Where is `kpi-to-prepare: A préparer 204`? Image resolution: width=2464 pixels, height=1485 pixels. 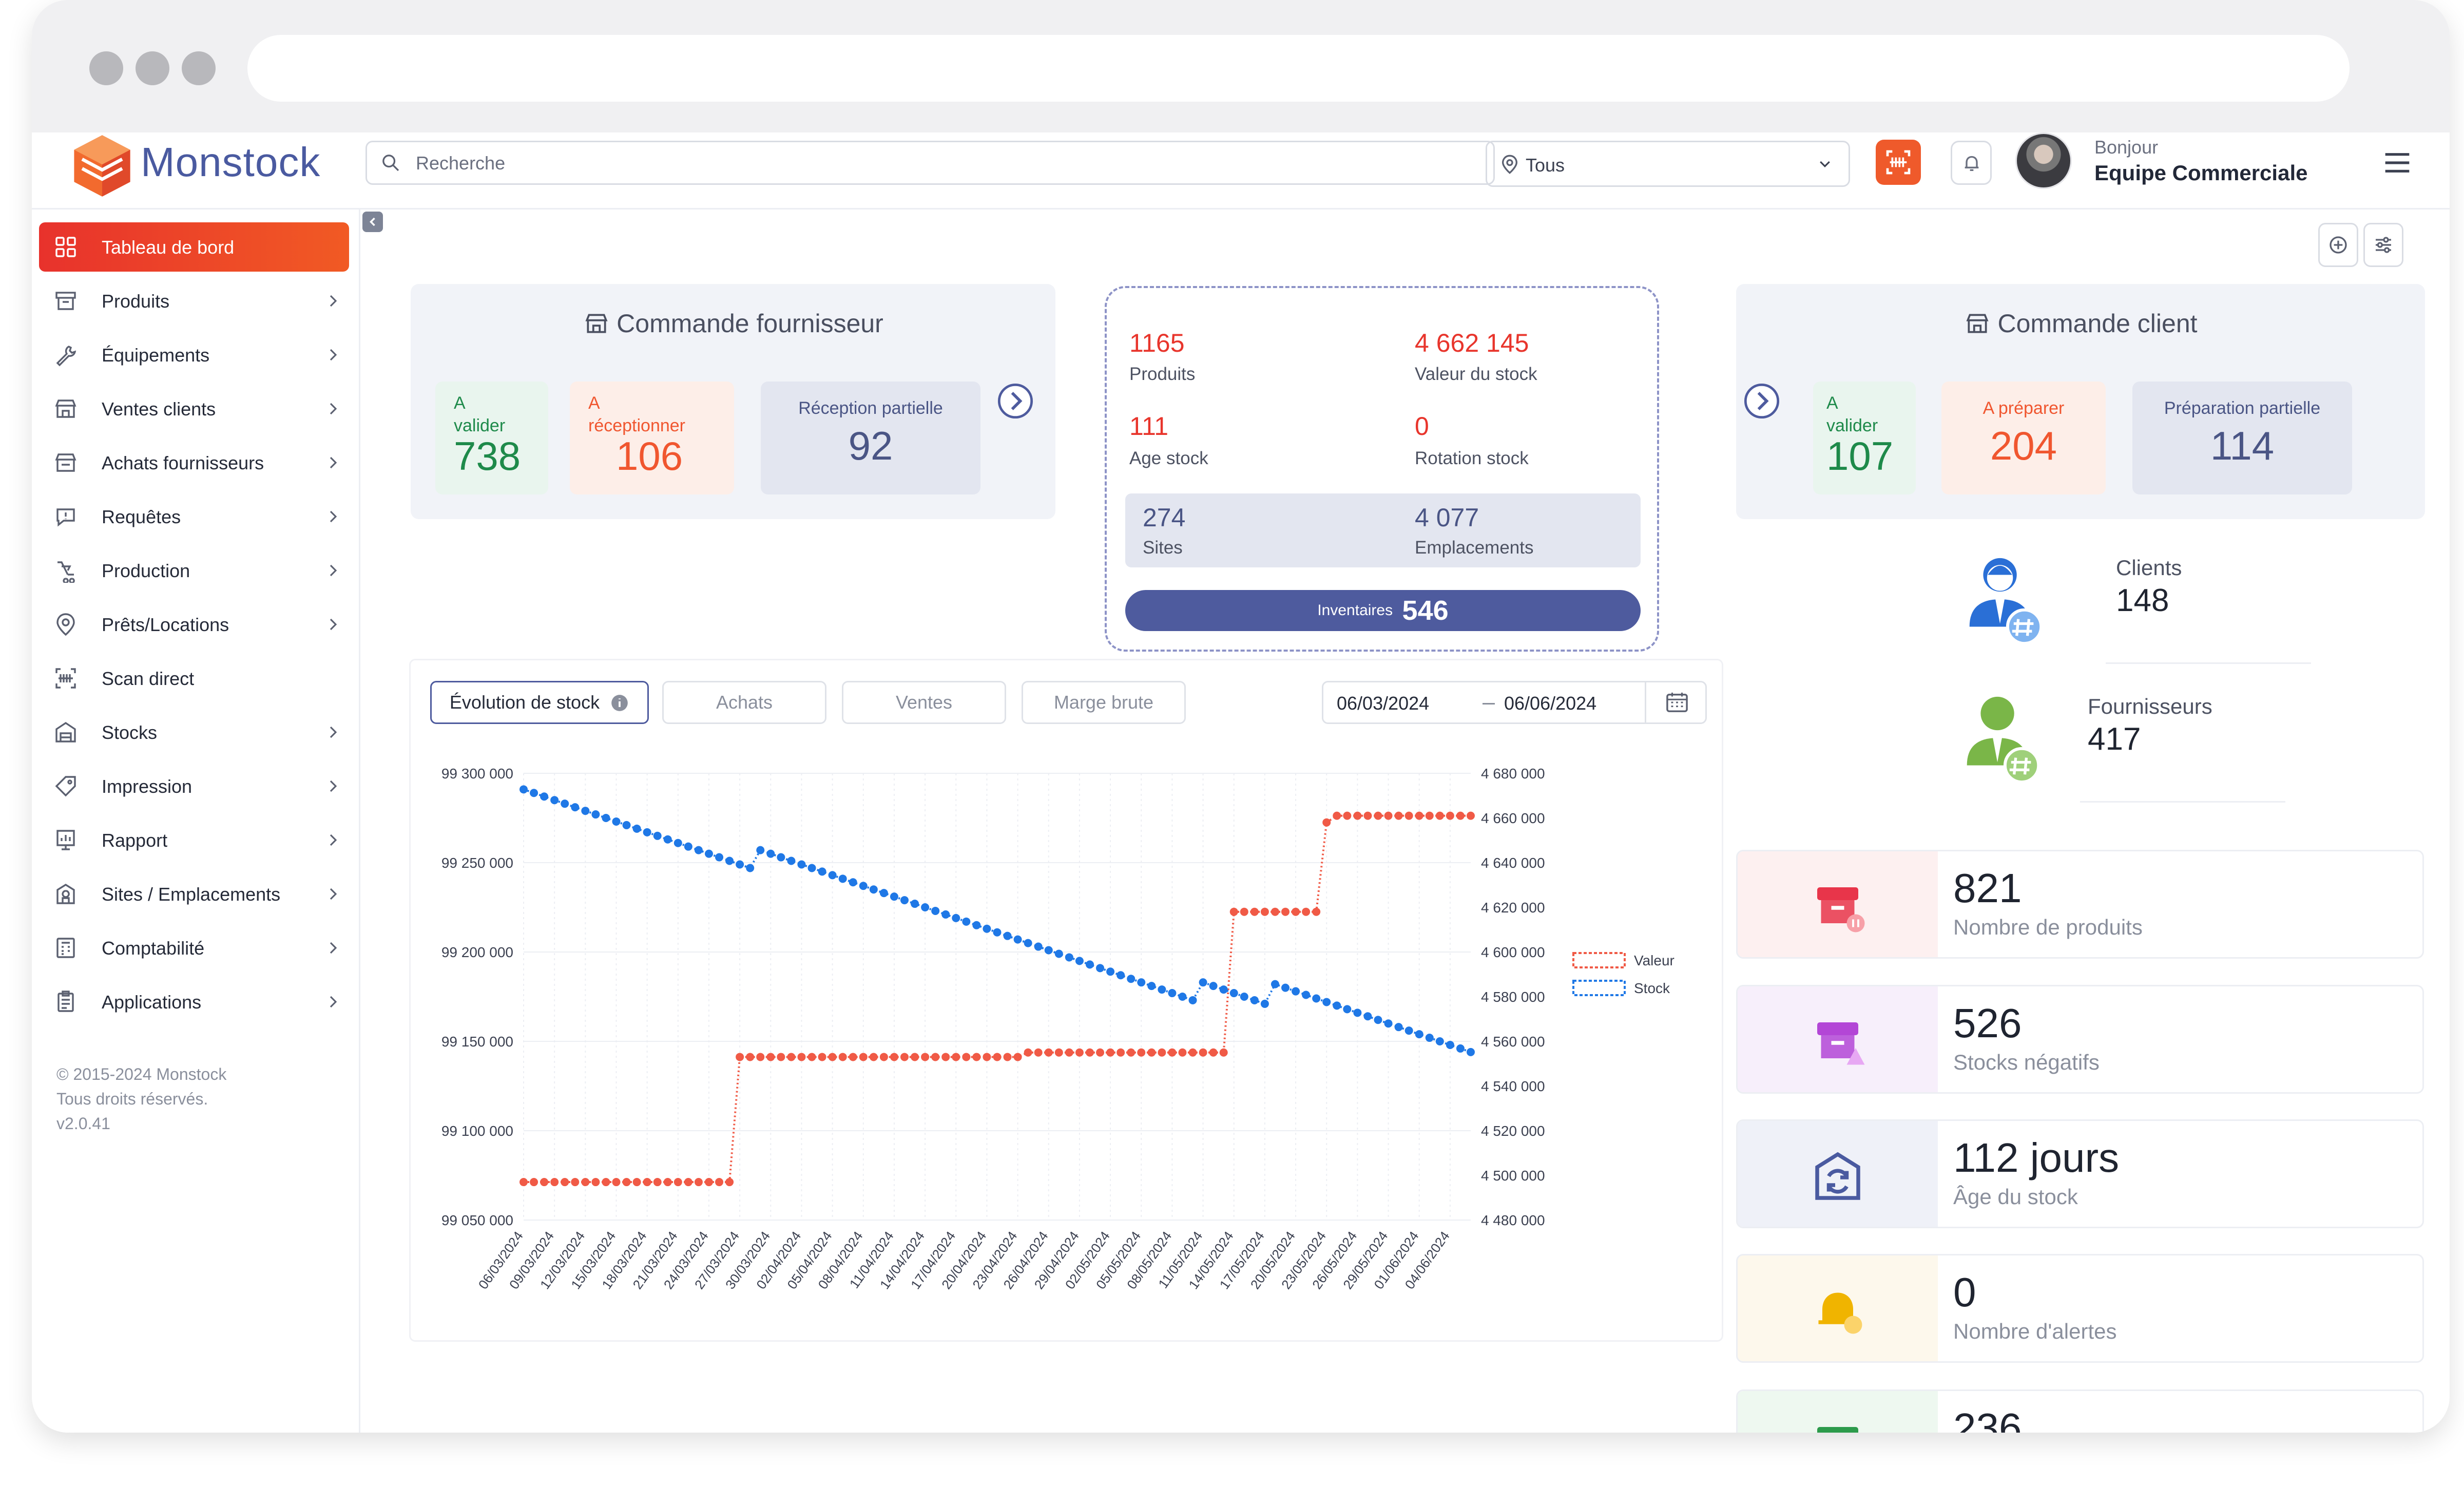 kpi-to-prepare: A préparer 204 is located at coordinates (2023, 438).